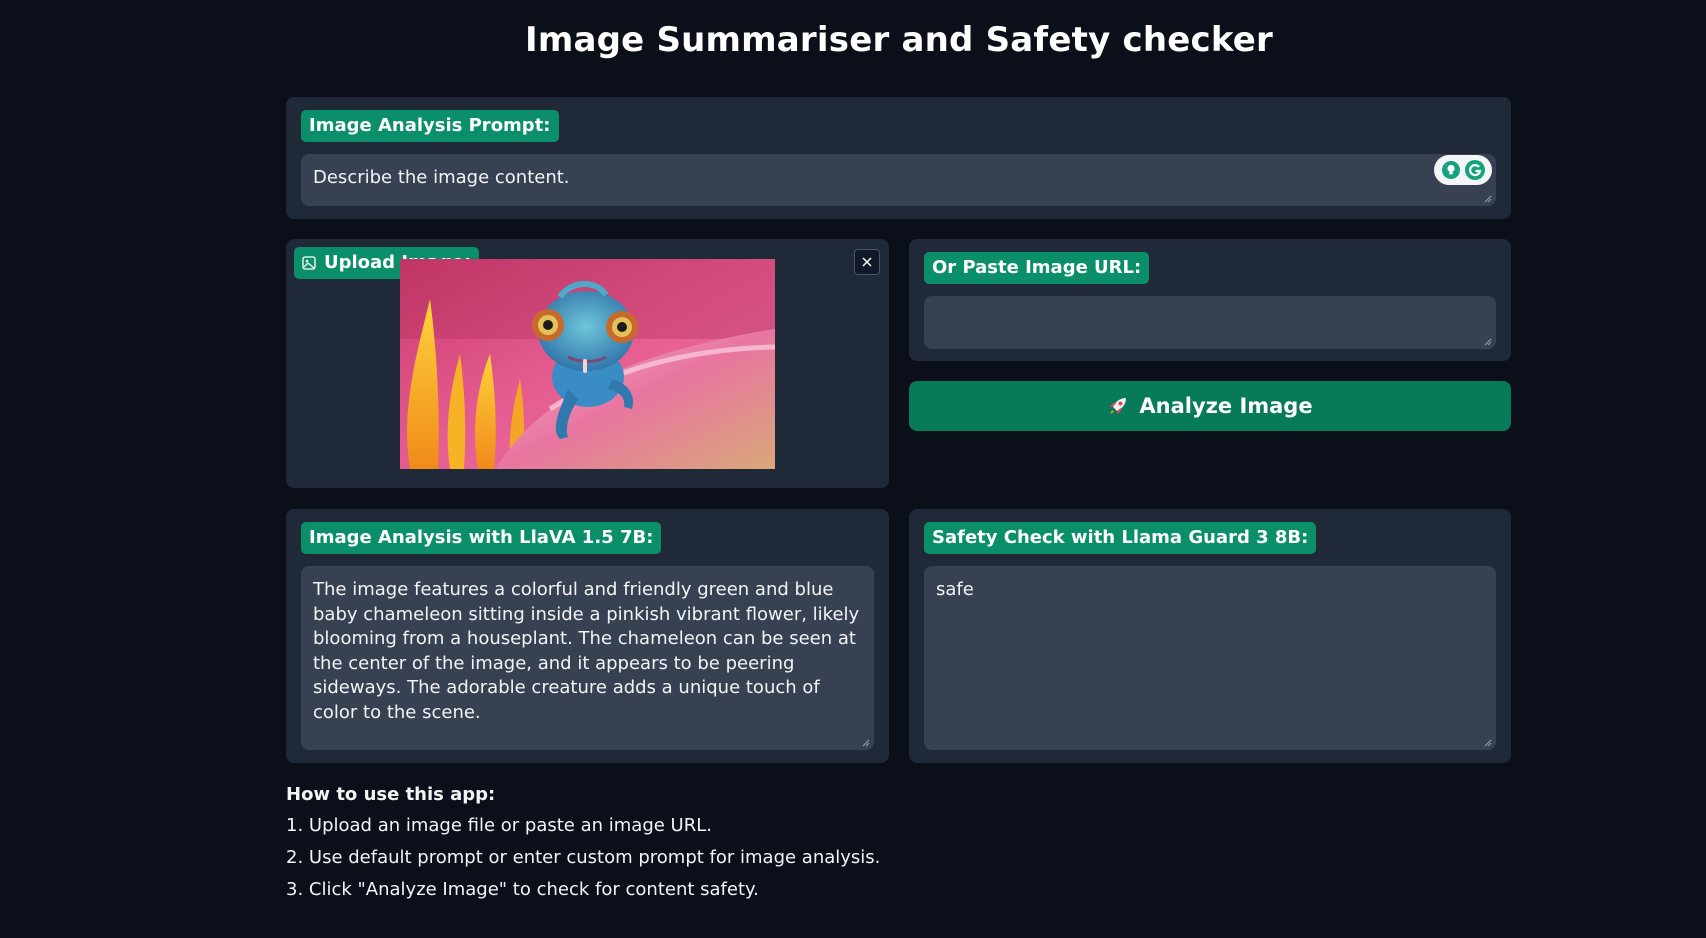 The width and height of the screenshot is (1706, 938). What do you see at coordinates (481, 538) in the screenshot?
I see `analysis-label: Image Analysis with LlaVA 1.5 7B:` at bounding box center [481, 538].